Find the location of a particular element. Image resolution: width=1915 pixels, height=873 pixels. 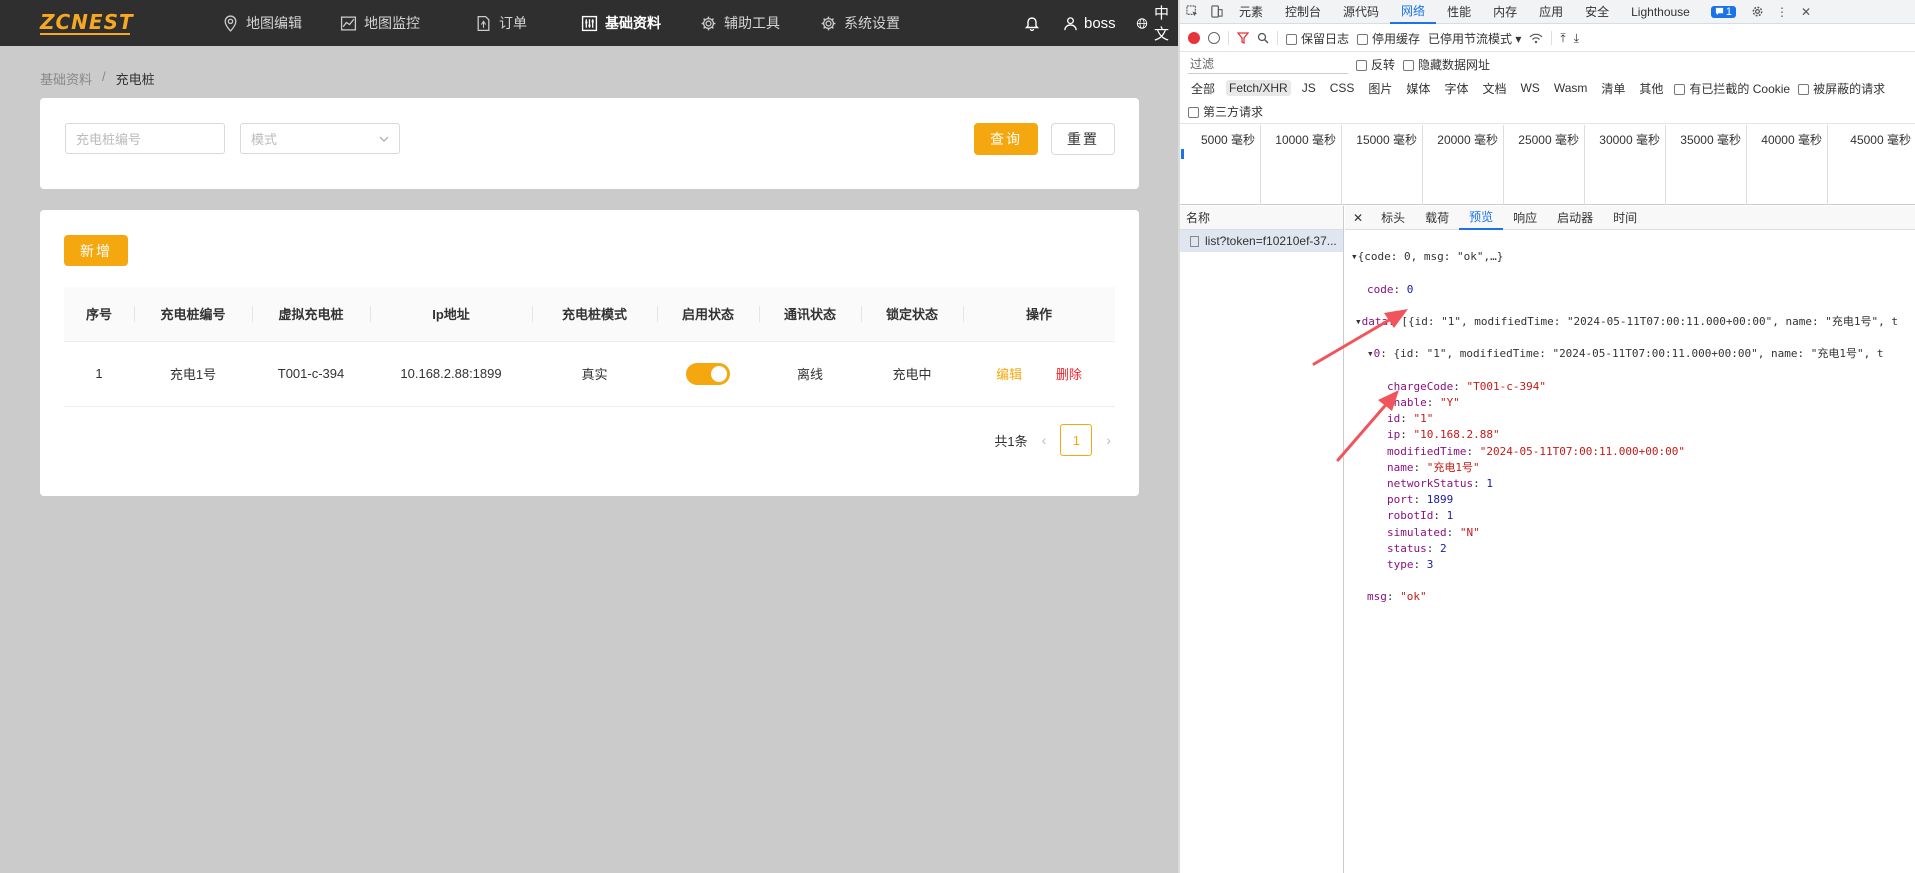

throttle-select: 已停用节流模式 ▾ is located at coordinates (1474, 38).